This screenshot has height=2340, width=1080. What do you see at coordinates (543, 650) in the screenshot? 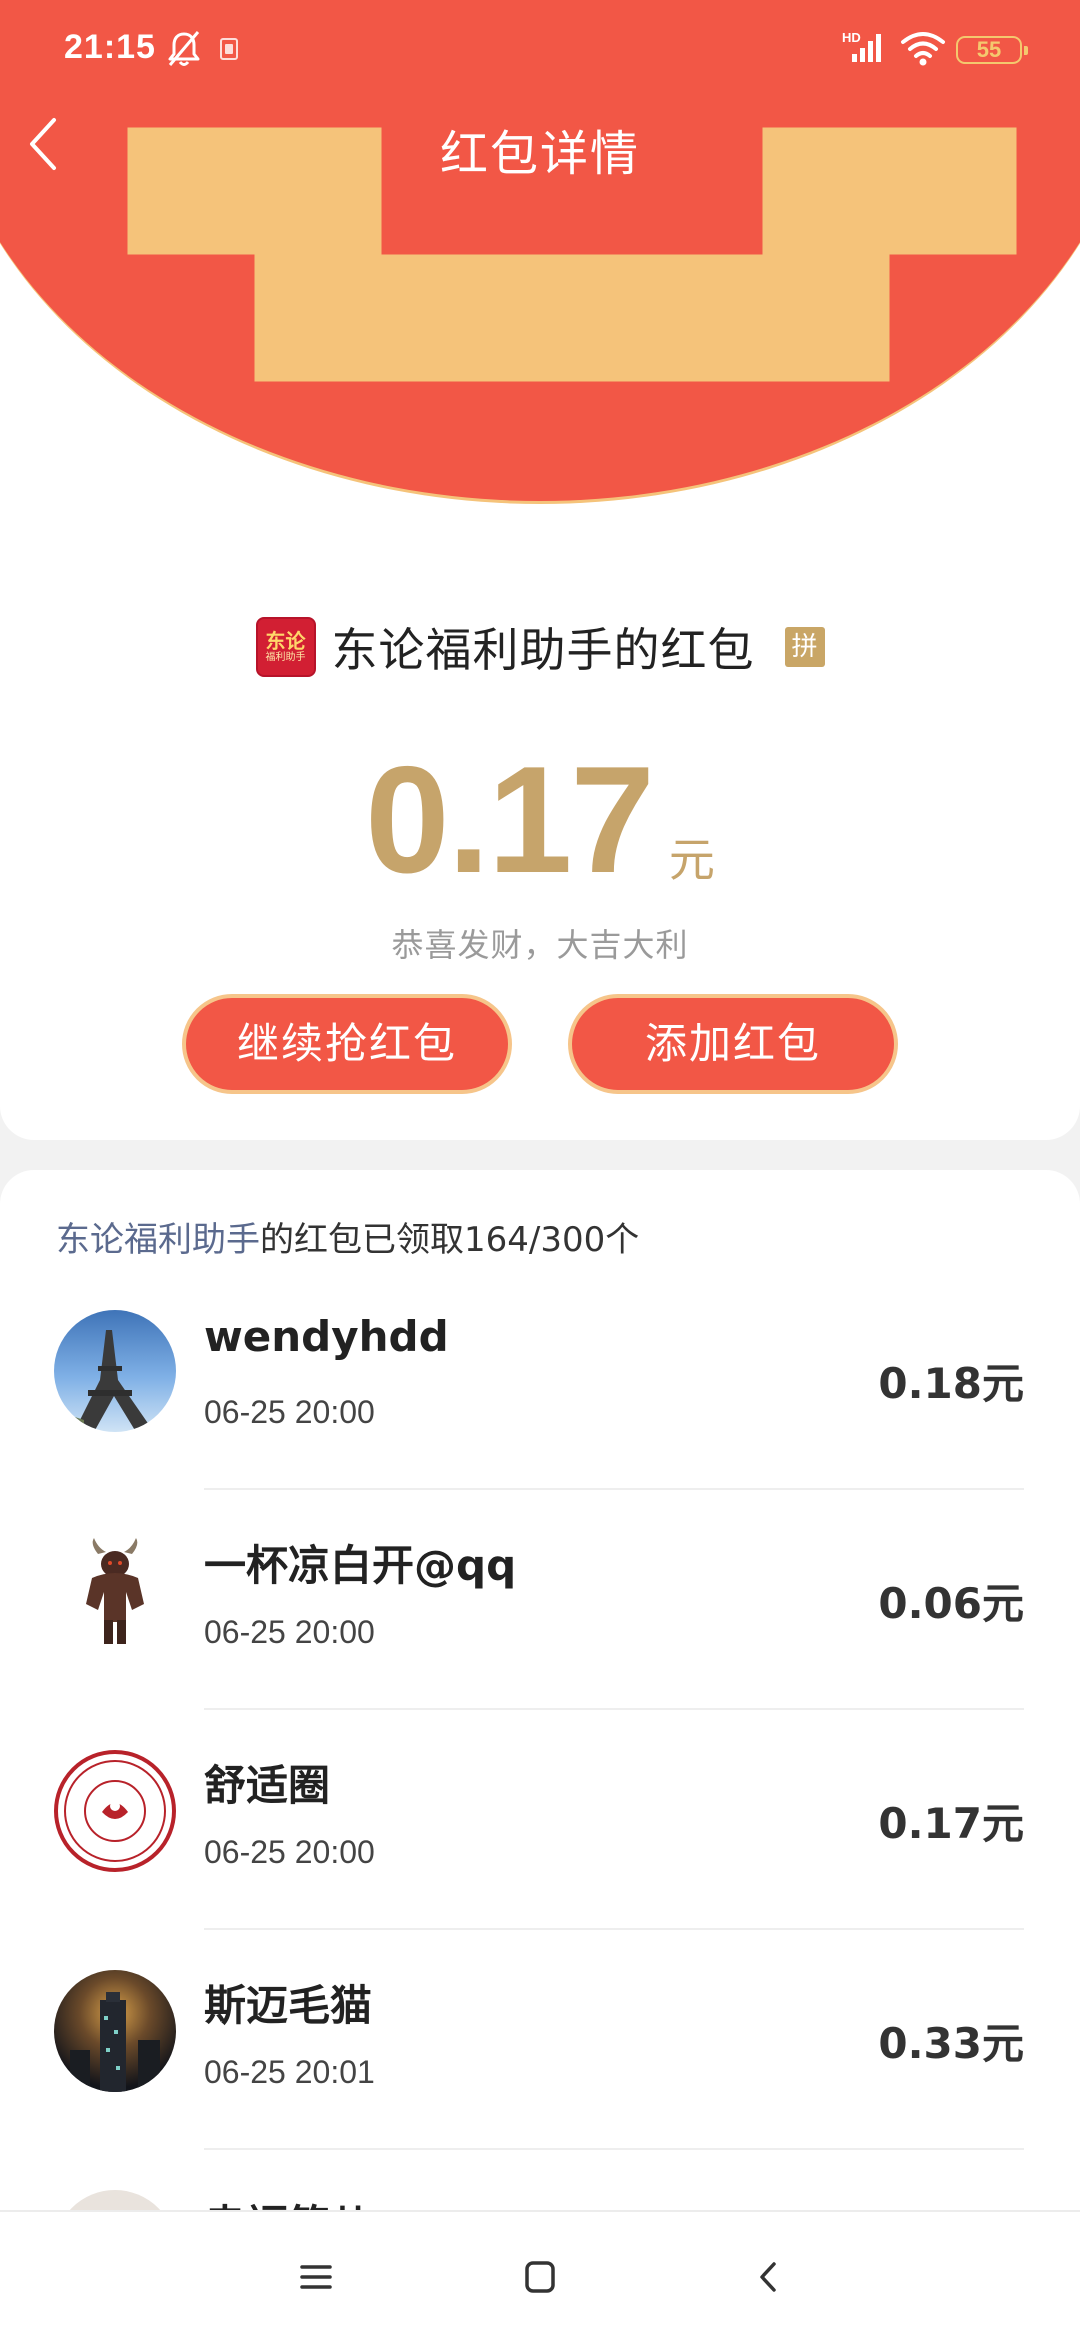
I see `sender-title: 东论福利助手的红包` at bounding box center [543, 650].